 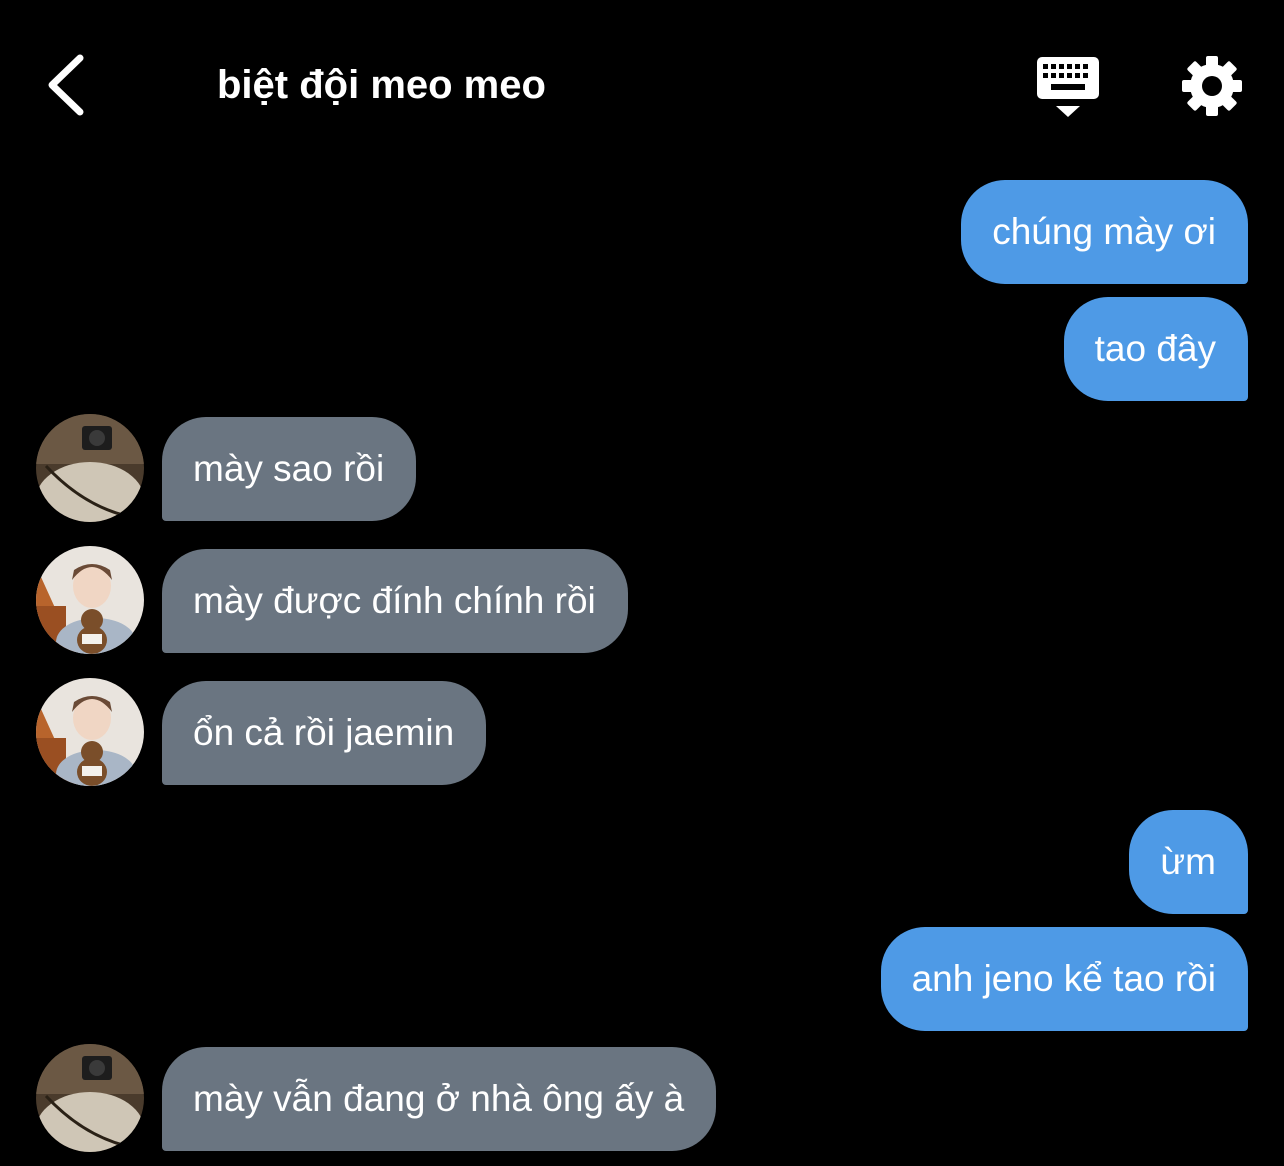 What do you see at coordinates (642, 85) in the screenshot?
I see `chat-header: biệt đội meo meo` at bounding box center [642, 85].